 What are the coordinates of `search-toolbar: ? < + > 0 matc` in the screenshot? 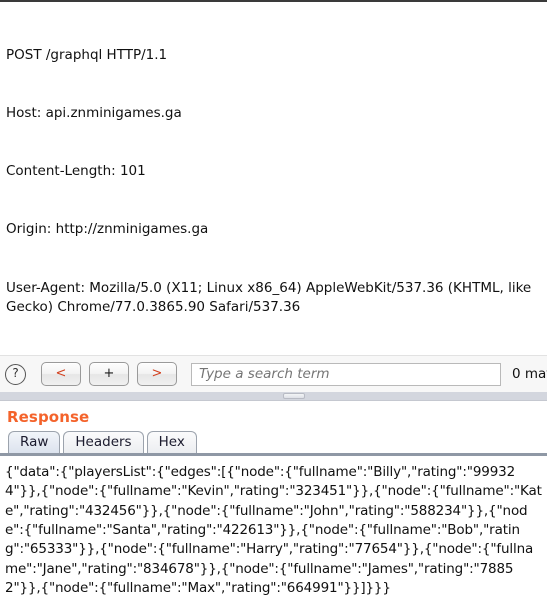 It's located at (273, 373).